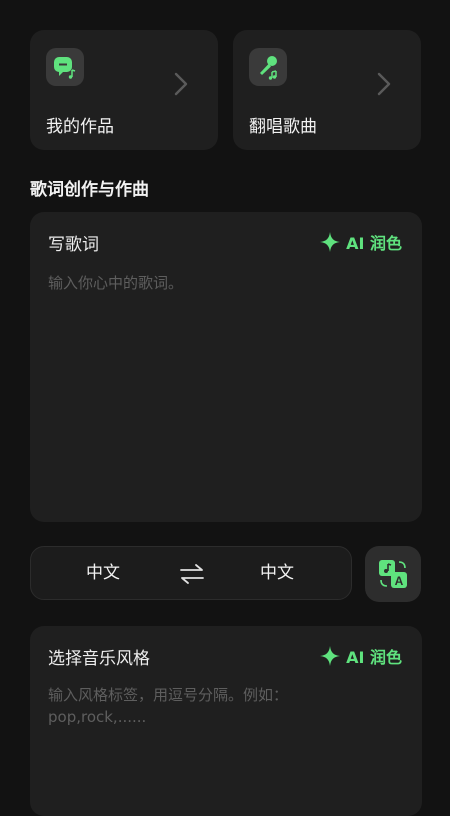 The height and width of the screenshot is (816, 450). Describe the element at coordinates (103, 573) in the screenshot. I see `source-language: 中文` at that location.